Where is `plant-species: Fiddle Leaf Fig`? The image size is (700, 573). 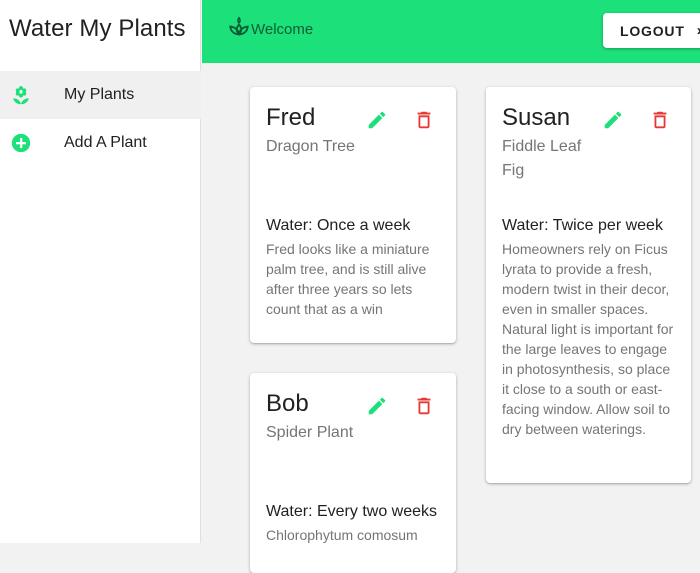
plant-species: Fiddle Leaf Fig is located at coordinates (542, 158).